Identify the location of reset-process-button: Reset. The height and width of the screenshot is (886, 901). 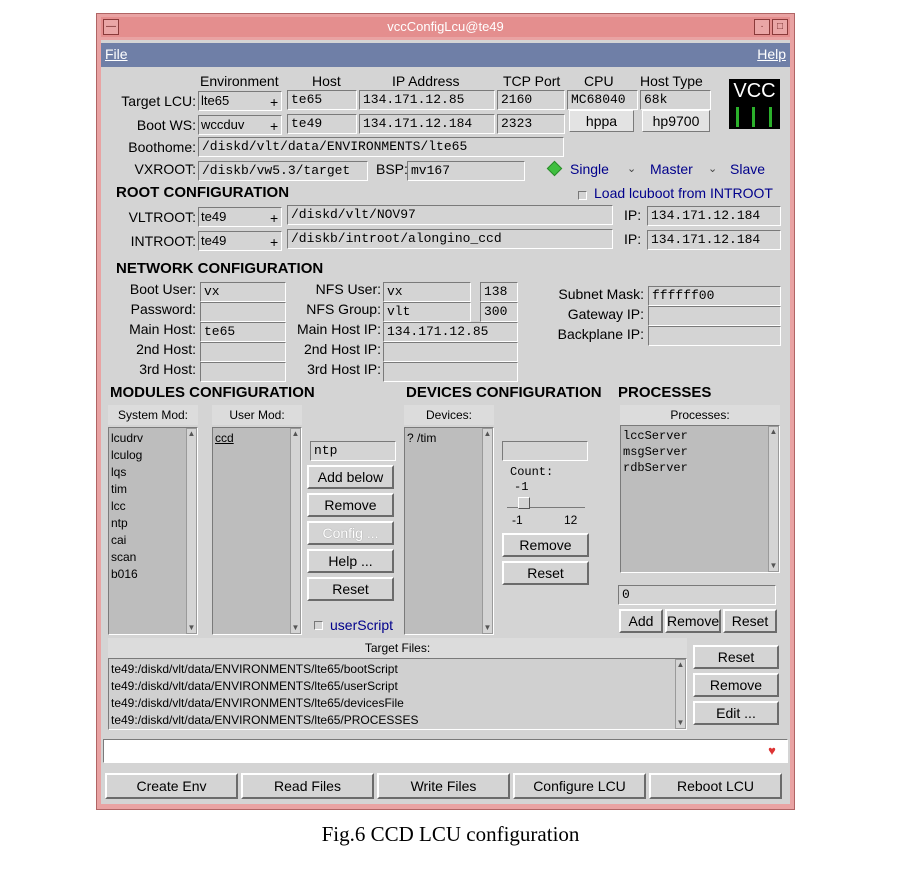
(750, 621).